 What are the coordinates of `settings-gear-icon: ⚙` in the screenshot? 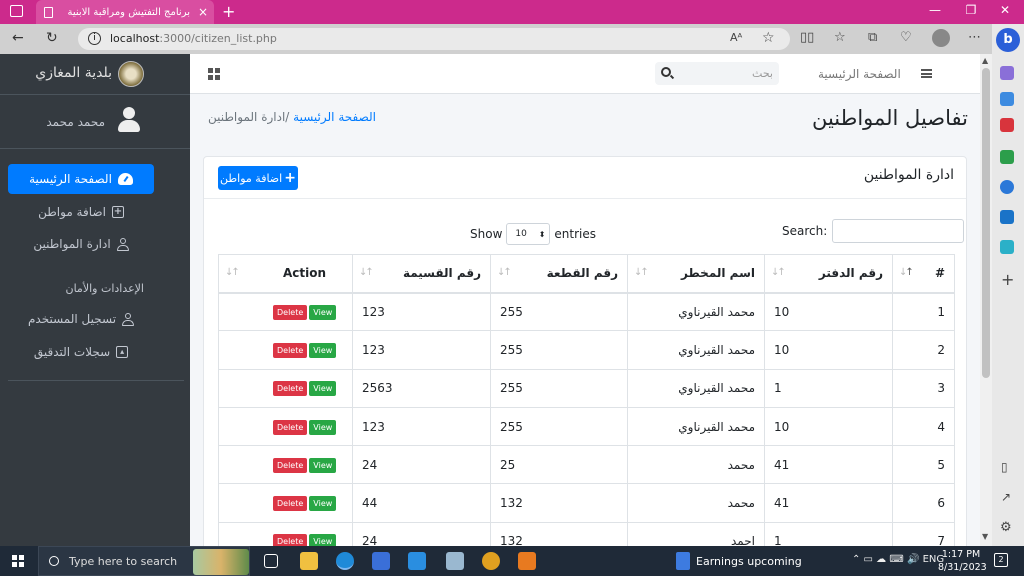 It's located at (1006, 527).